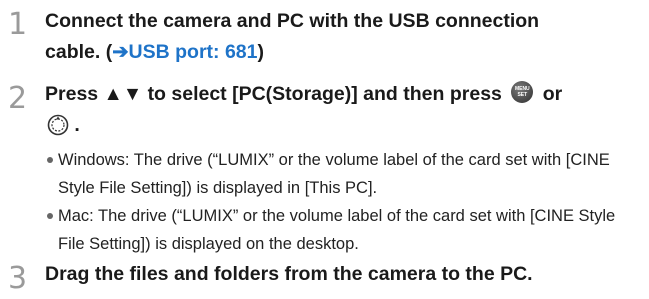  I want to click on step-number-2: 2, so click(18, 98).